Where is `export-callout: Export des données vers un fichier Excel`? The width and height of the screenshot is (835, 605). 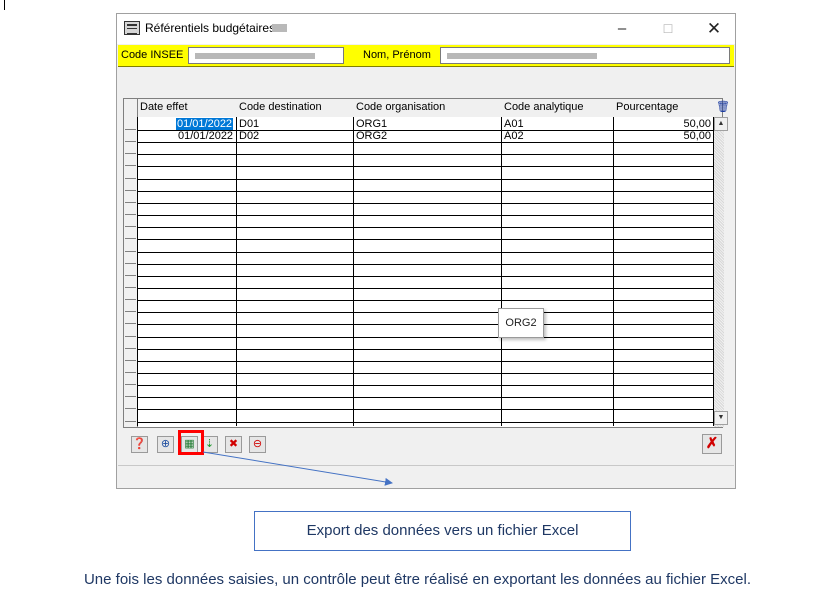
export-callout: Export des données vers un fichier Excel is located at coordinates (442, 531).